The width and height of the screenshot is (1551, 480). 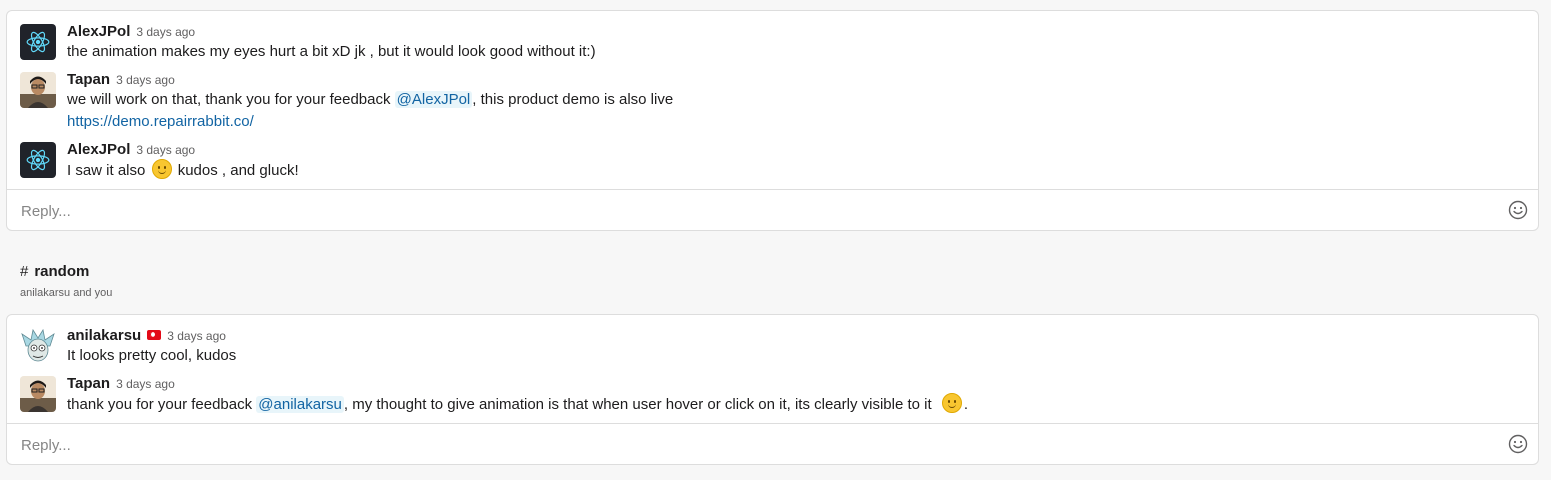 I want to click on message-link-line: https://demo.repairrabbit.co/, so click(x=160, y=122).